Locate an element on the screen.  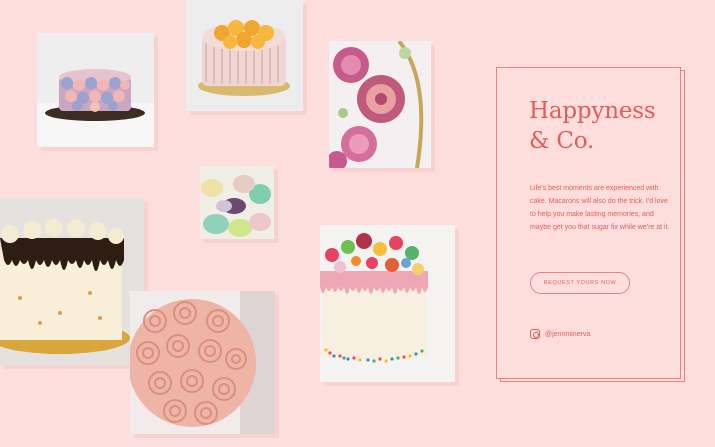
photo-macarons is located at coordinates (237, 202).